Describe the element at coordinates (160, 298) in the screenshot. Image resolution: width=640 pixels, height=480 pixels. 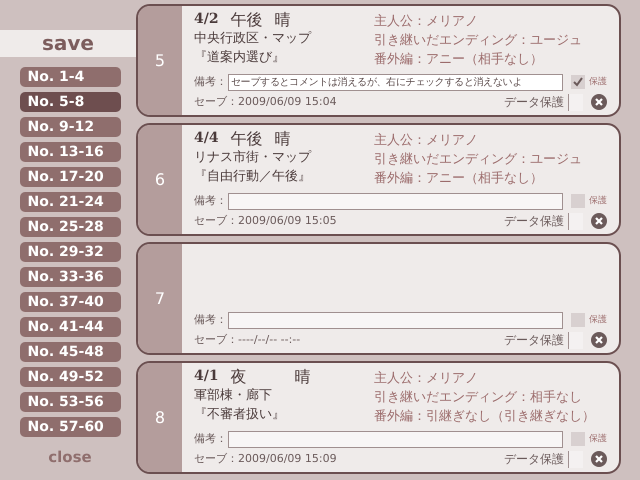
I see `slot-number: 7` at that location.